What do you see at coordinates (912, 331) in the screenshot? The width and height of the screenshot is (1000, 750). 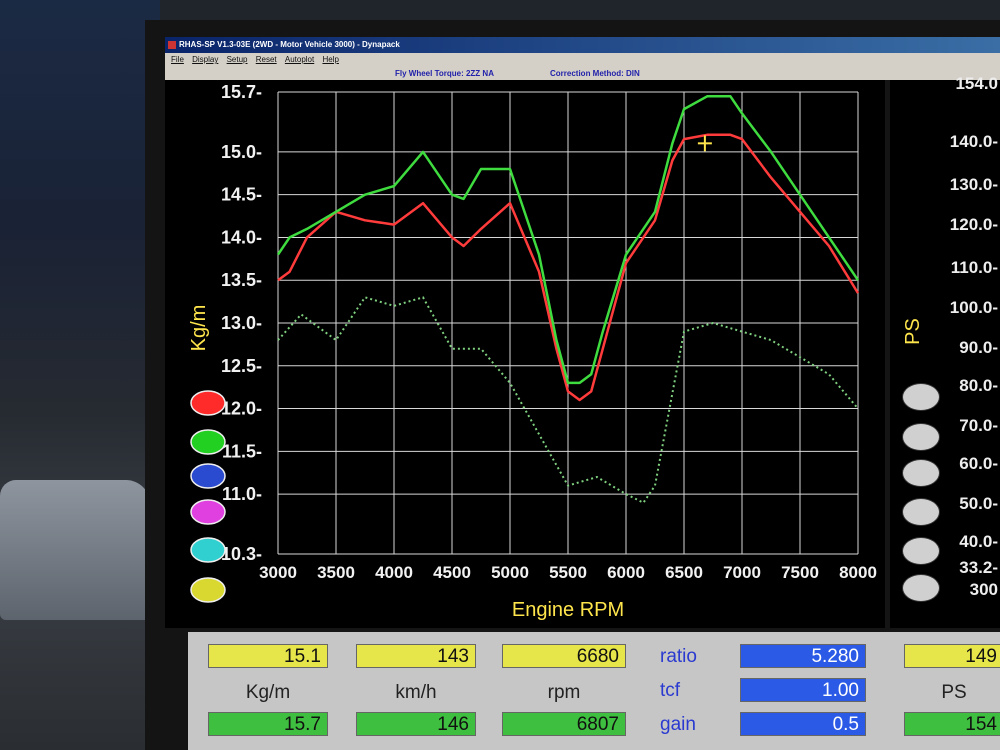 I see `power-axis-label: PS` at bounding box center [912, 331].